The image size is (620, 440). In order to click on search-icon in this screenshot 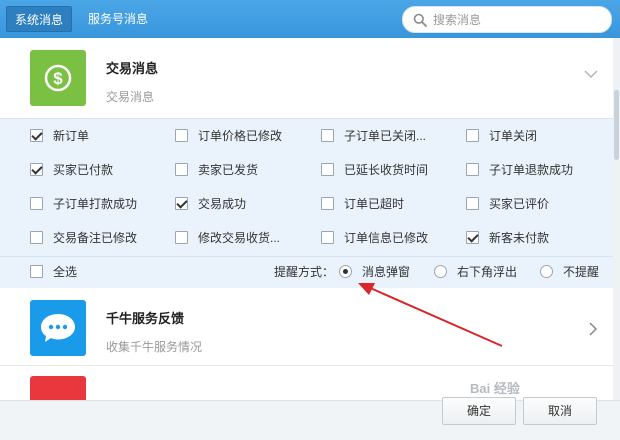, I will do `click(420, 20)`.